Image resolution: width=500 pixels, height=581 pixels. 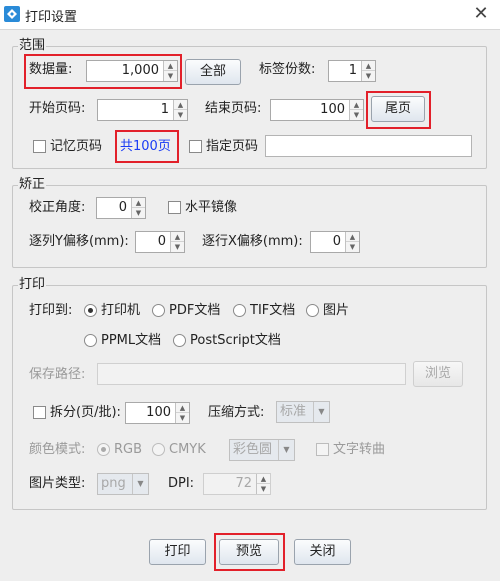 I want to click on image-type-label: 图片类型:, so click(x=57, y=483).